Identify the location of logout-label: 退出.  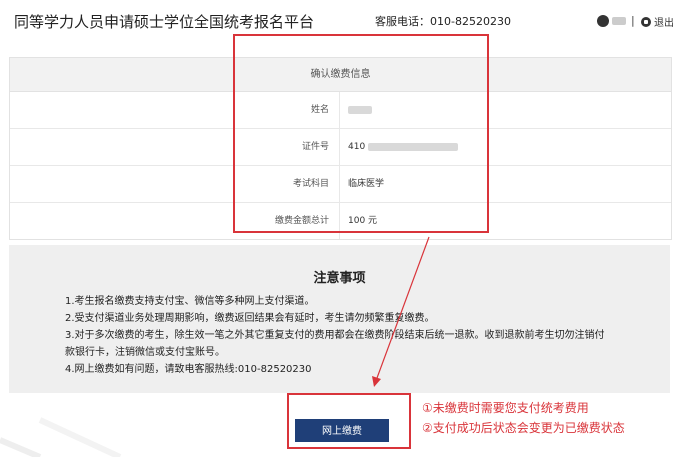
(664, 23).